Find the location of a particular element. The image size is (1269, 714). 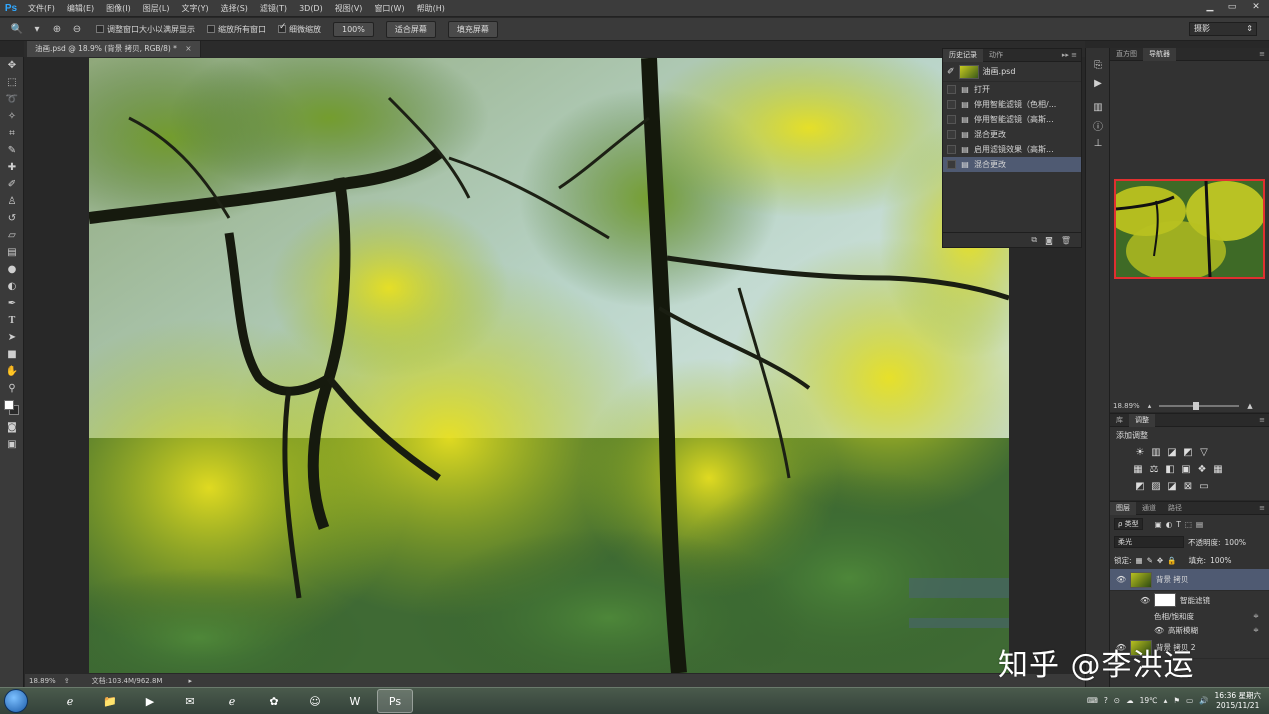

menu-view: 视图(V) is located at coordinates (349, 8).